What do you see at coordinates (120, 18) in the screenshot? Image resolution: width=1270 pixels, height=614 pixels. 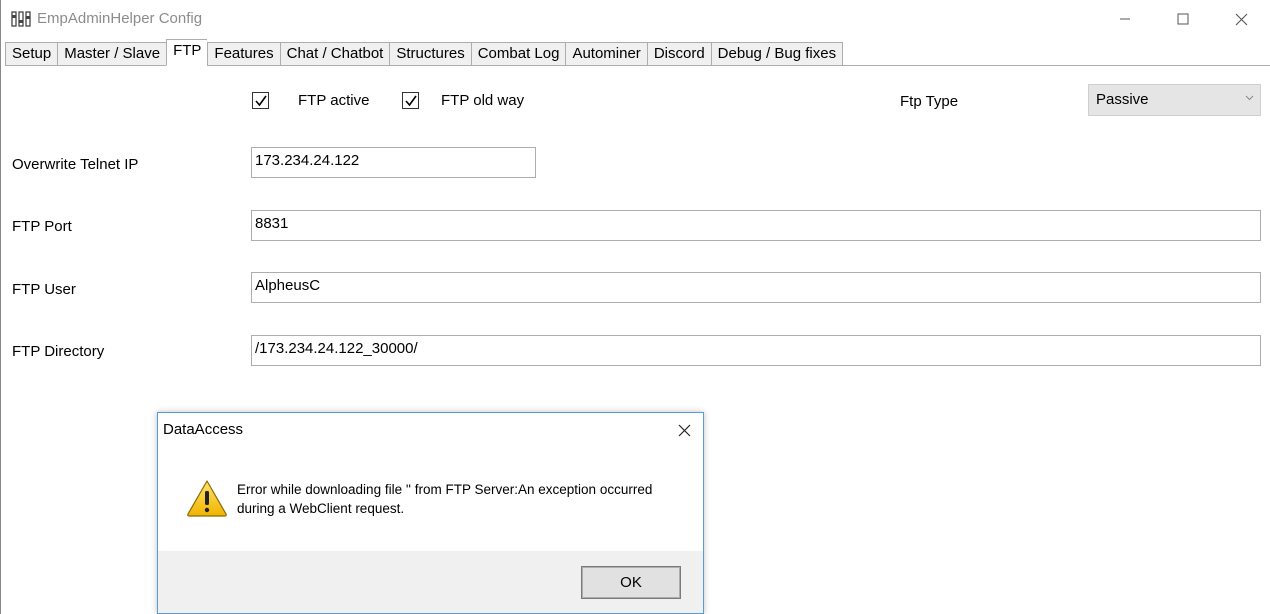 I see `window-title: EmpAdminHelper Config` at bounding box center [120, 18].